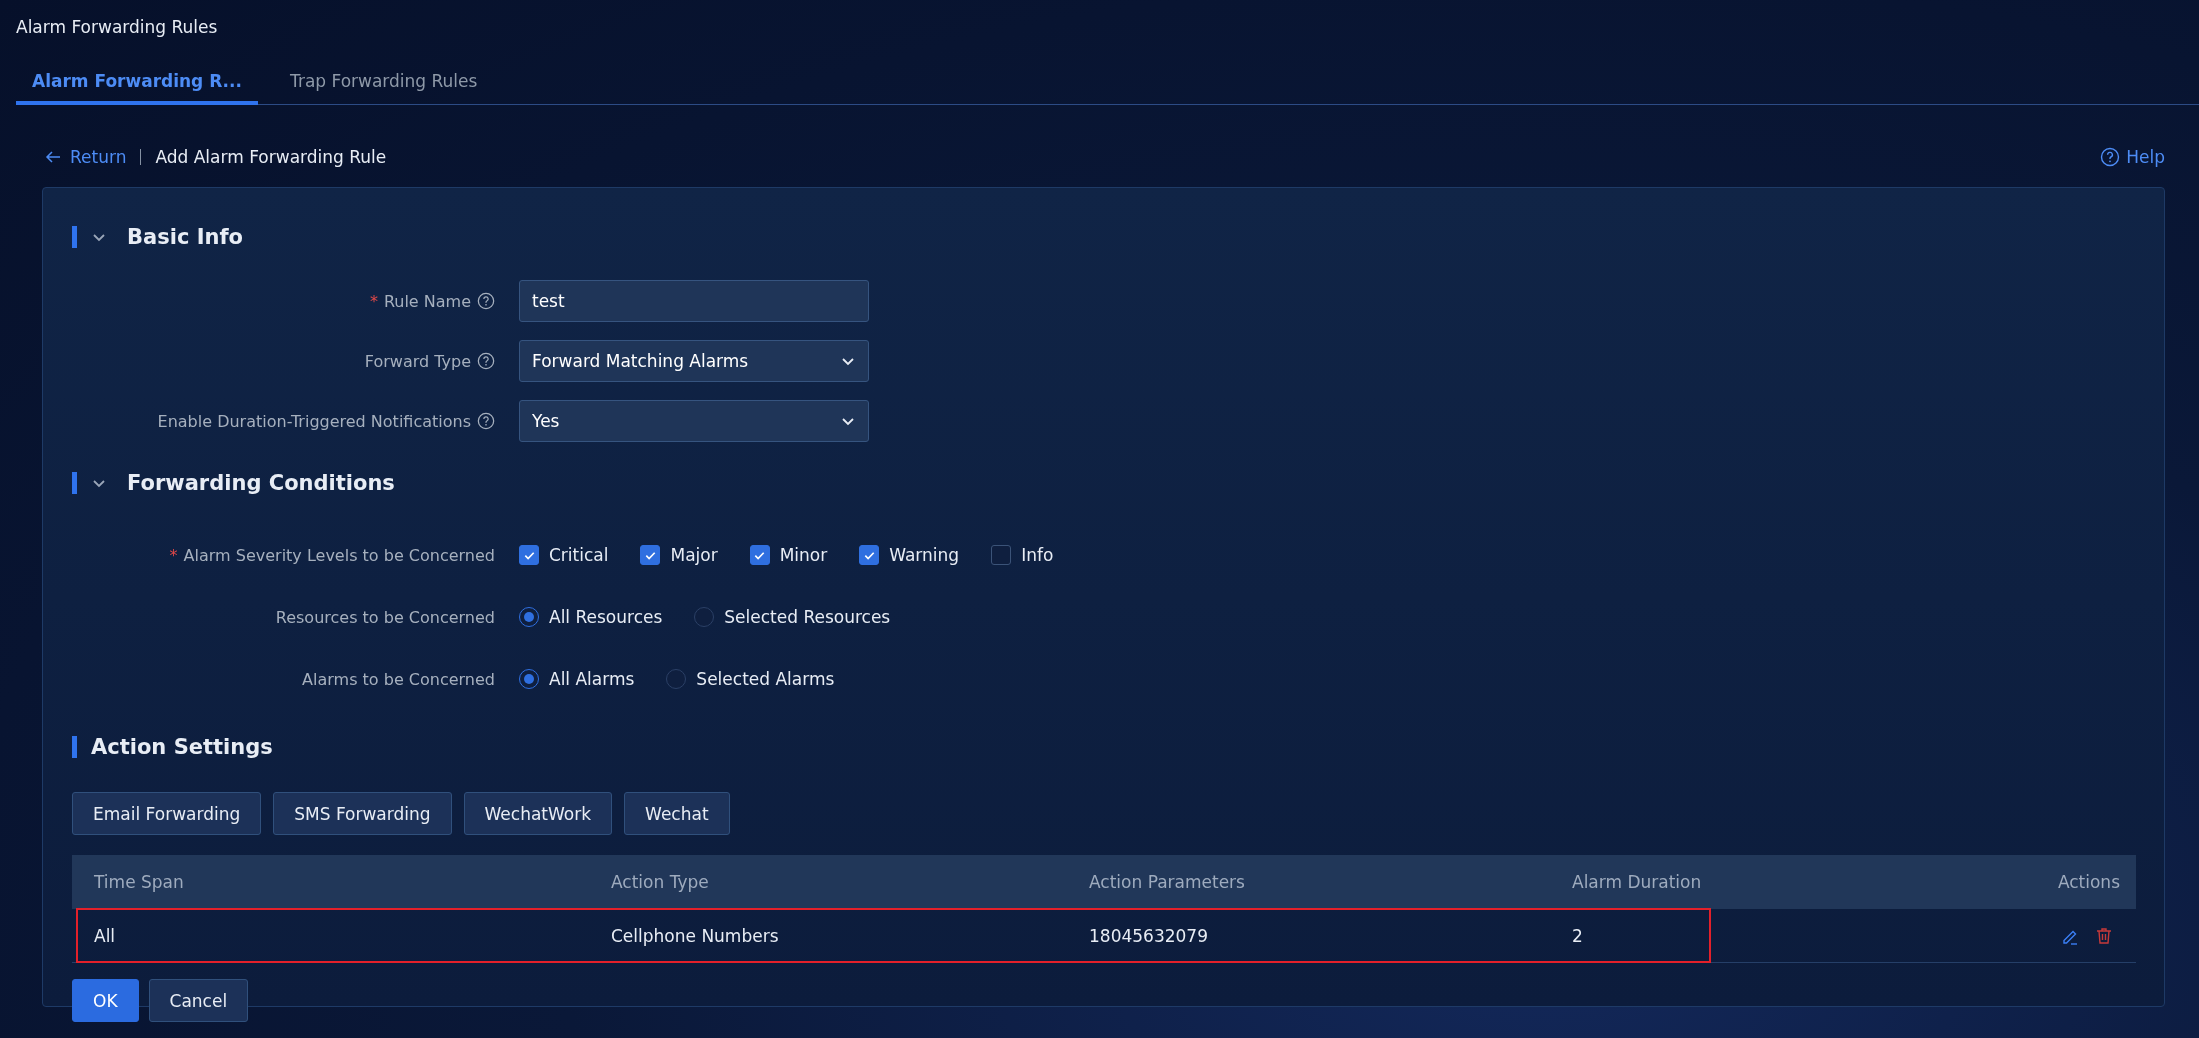 The width and height of the screenshot is (2199, 1038). What do you see at coordinates (362, 813) in the screenshot?
I see `action-button: SMS Forwarding` at bounding box center [362, 813].